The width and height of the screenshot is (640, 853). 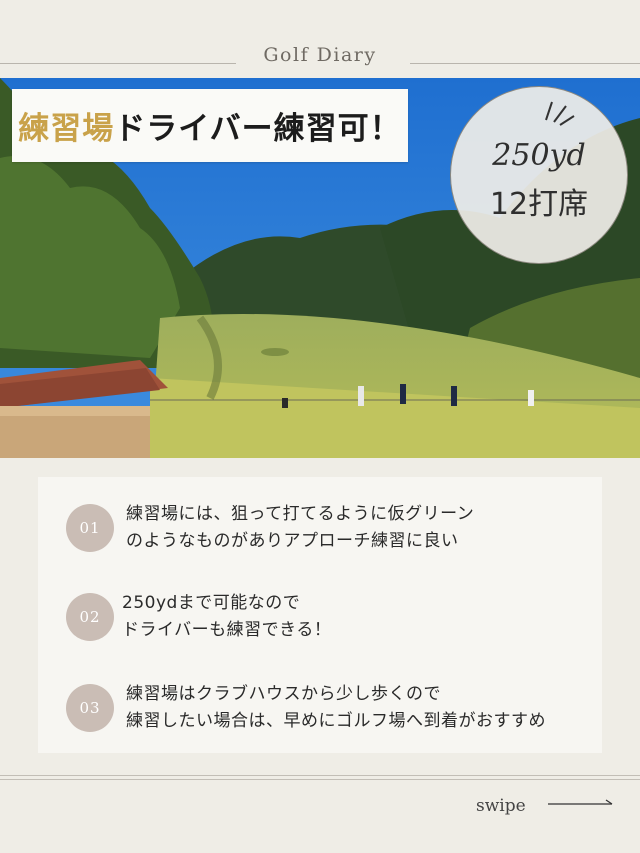 What do you see at coordinates (320, 775) in the screenshot?
I see `footer-rule-top` at bounding box center [320, 775].